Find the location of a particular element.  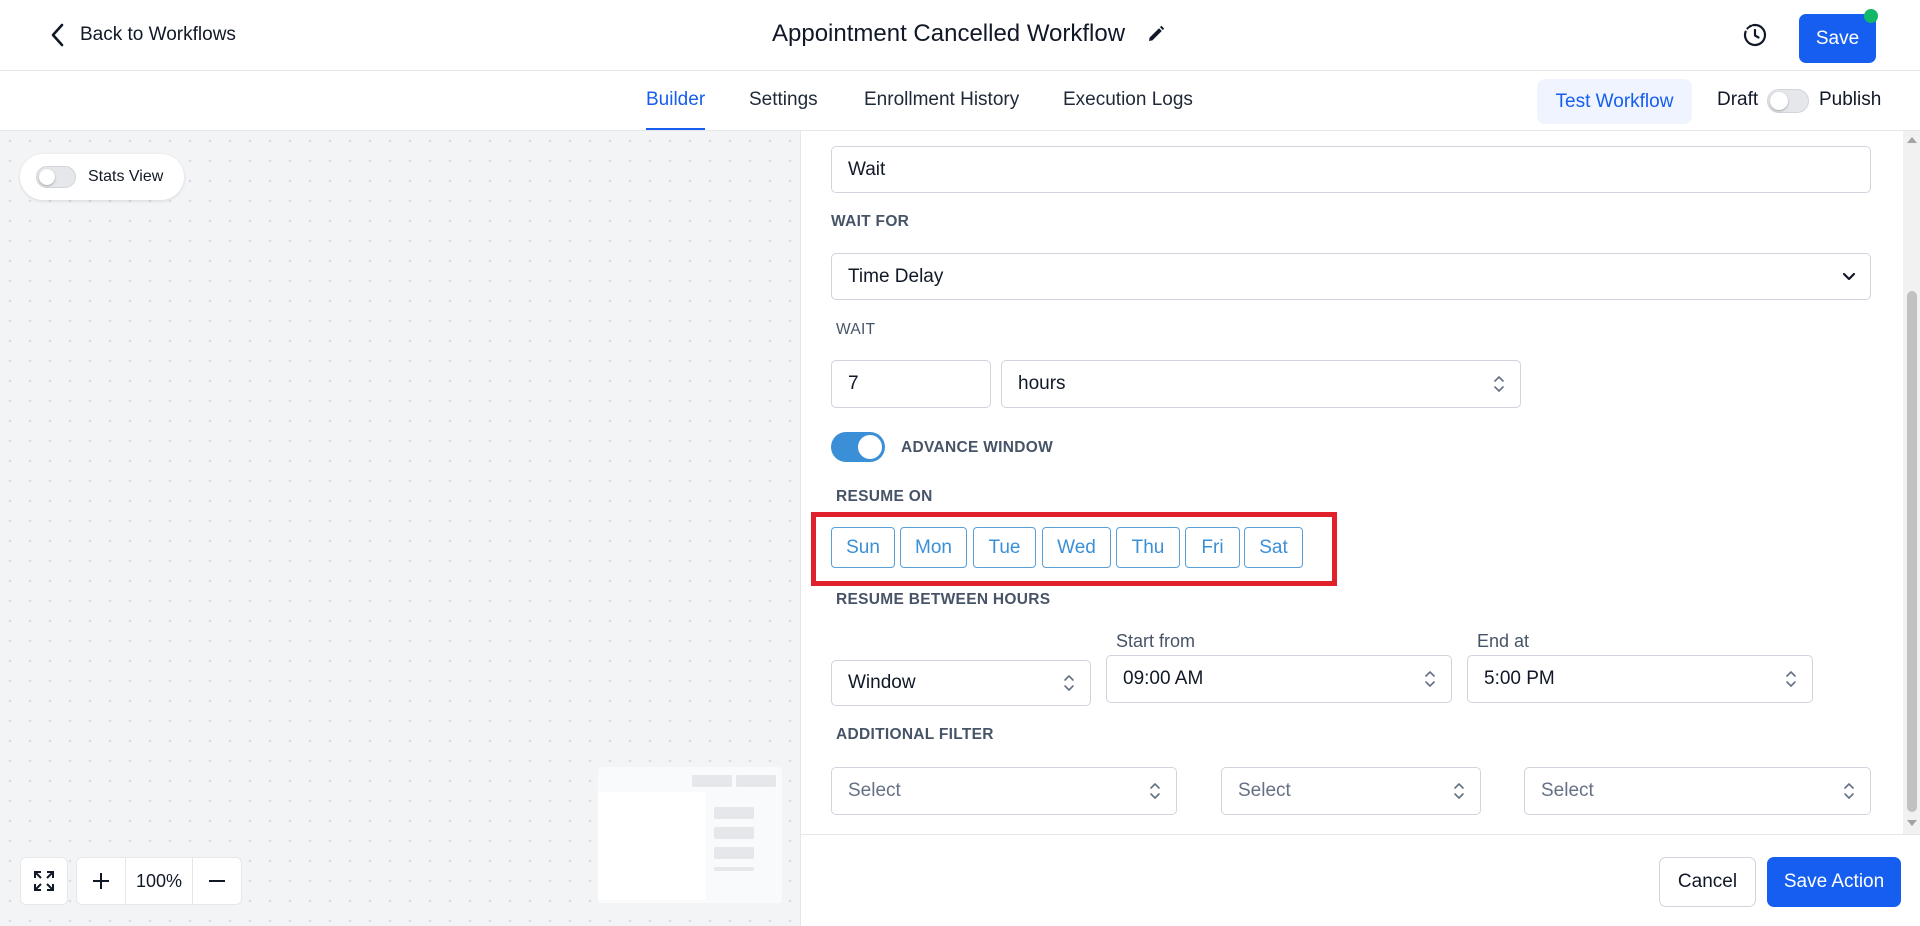

publish-label: Publish is located at coordinates (1850, 99).